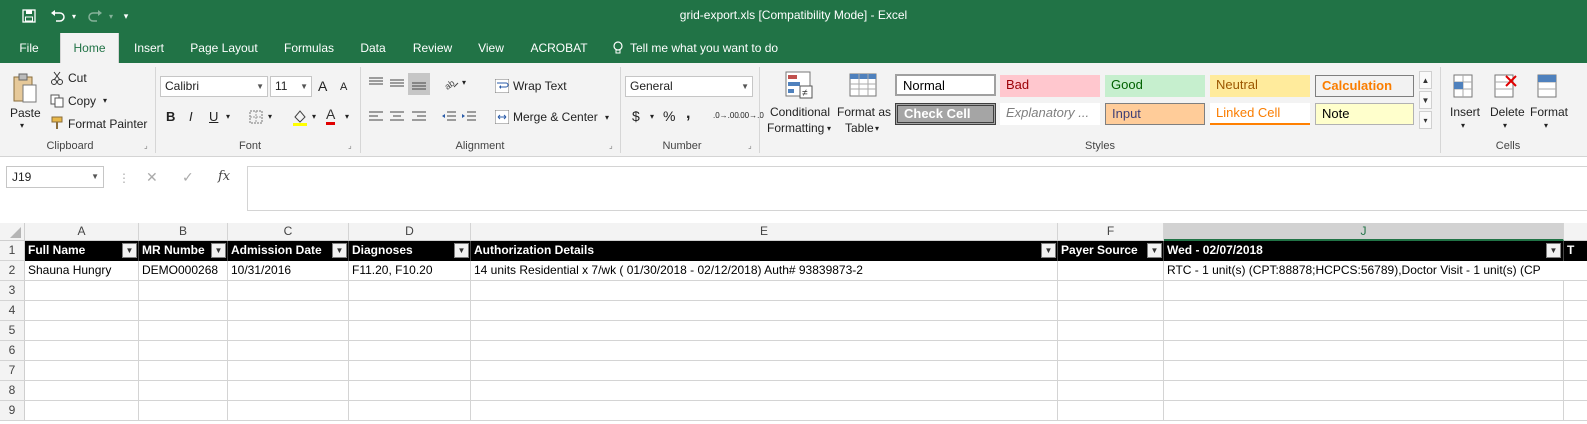 This screenshot has height=424, width=1587. I want to click on cancel-icon: ✕, so click(152, 177).